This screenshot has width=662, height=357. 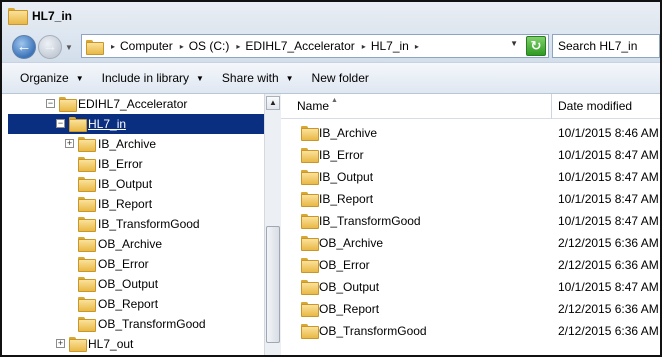 I want to click on refresh-button: ↻, so click(x=536, y=46).